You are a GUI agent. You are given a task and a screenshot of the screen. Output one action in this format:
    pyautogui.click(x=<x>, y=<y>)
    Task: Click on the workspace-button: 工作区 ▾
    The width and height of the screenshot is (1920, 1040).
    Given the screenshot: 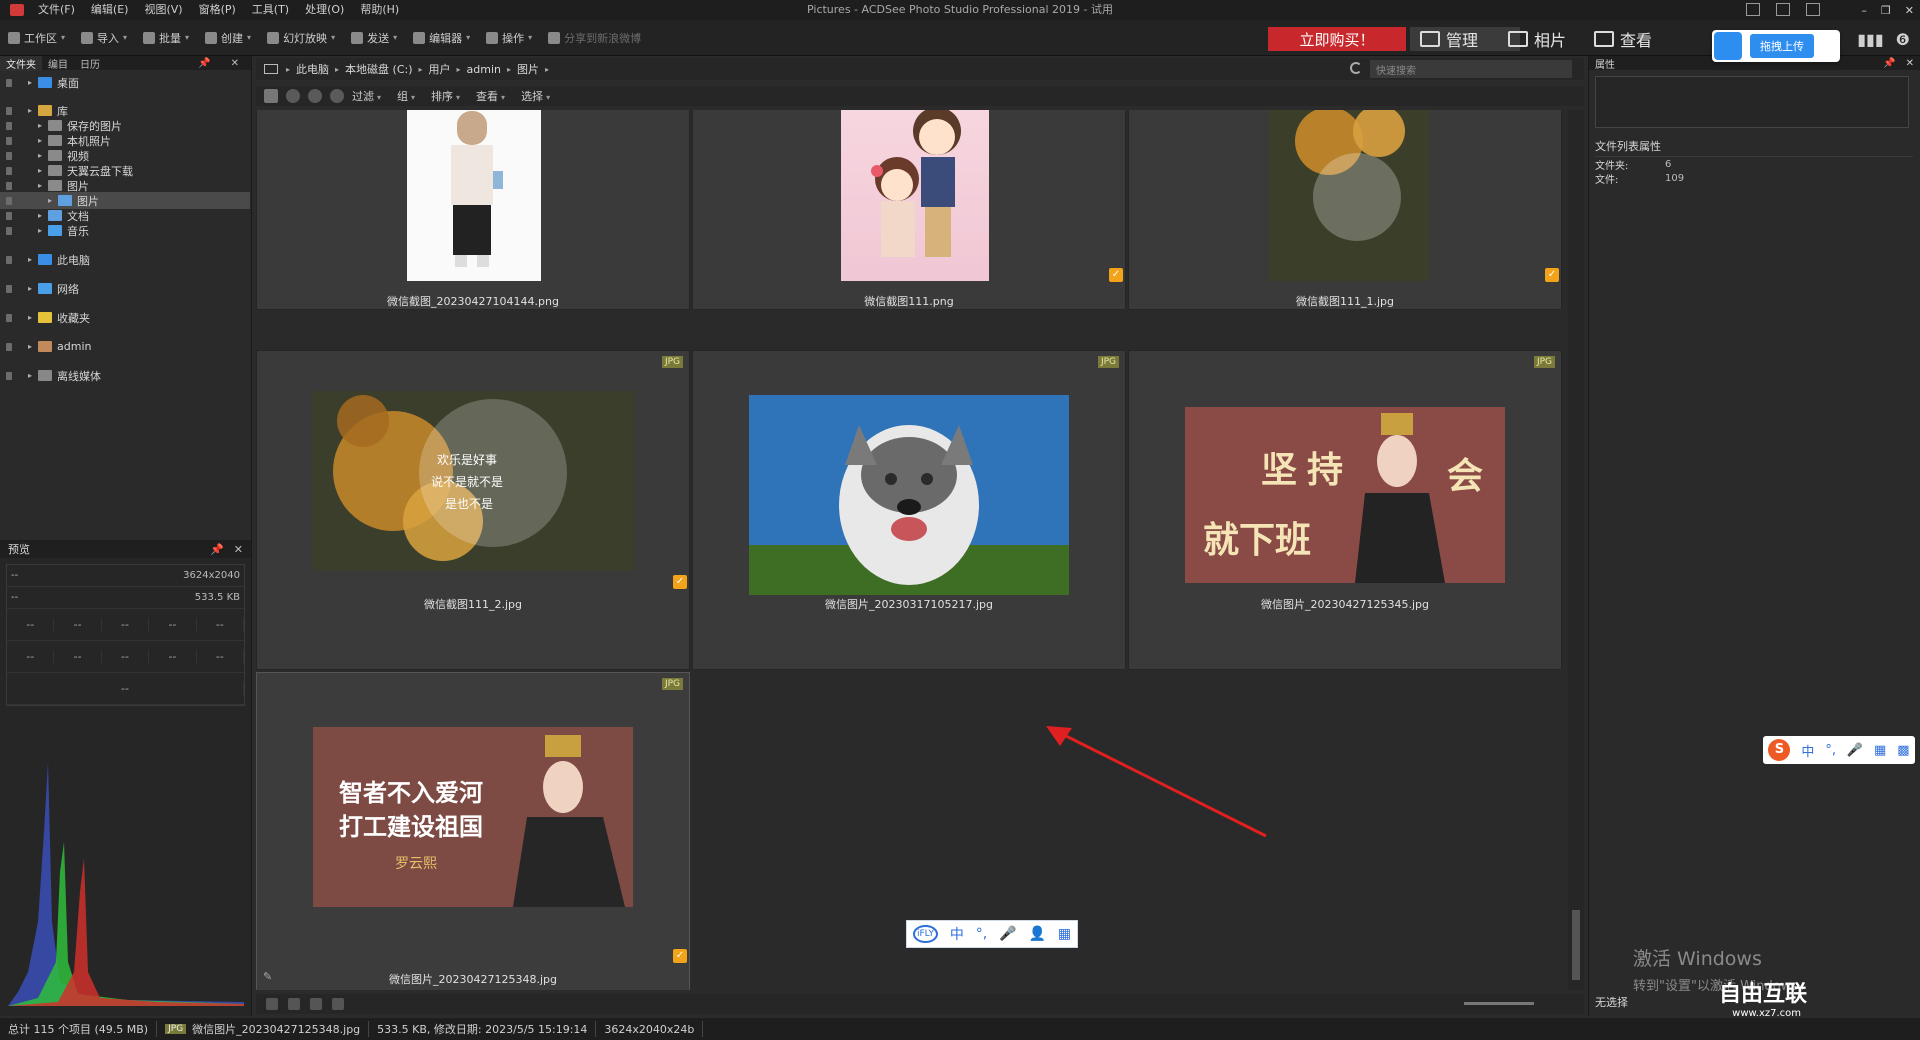 What is the action you would take?
    pyautogui.click(x=36, y=38)
    